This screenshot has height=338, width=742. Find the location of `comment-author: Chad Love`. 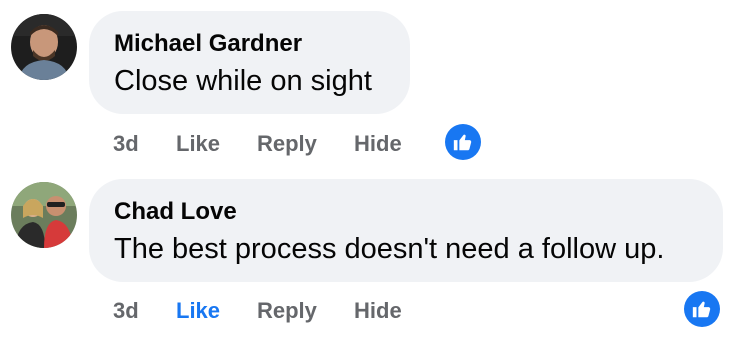

comment-author: Chad Love is located at coordinates (175, 212).